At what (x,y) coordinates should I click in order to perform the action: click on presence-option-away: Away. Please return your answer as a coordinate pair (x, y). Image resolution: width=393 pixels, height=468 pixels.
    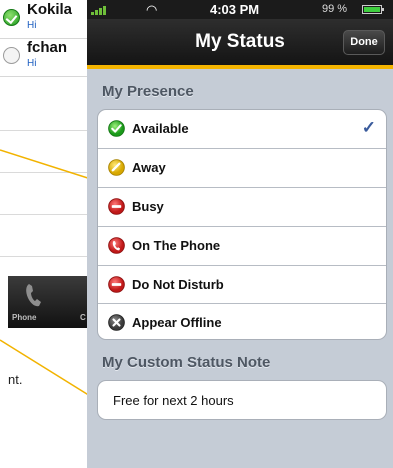
    Looking at the image, I should click on (242, 168).